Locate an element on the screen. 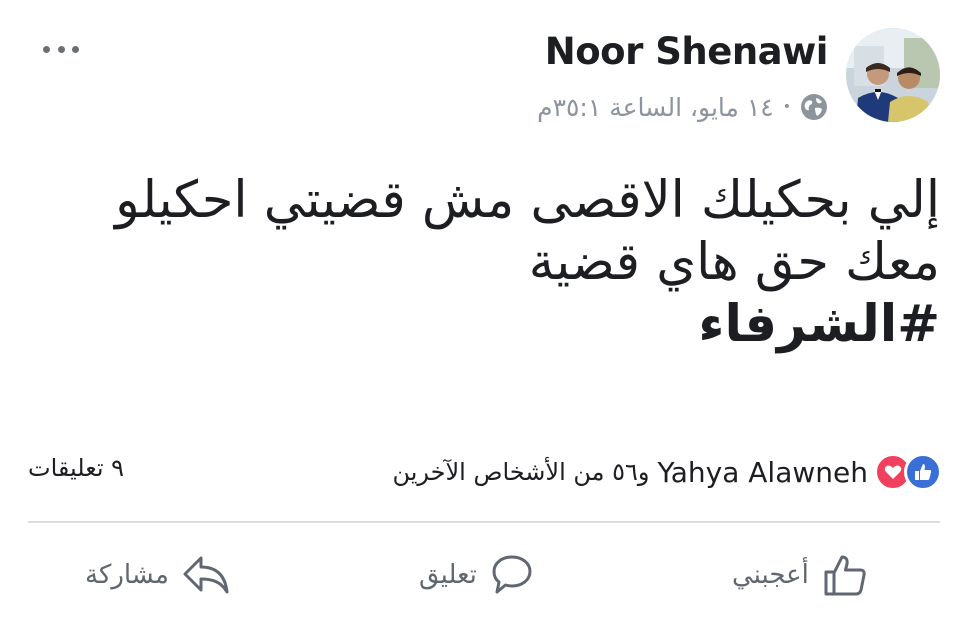 The height and width of the screenshot is (623, 960). post-text-line: معك حق هاي قضية is located at coordinates (734, 262).